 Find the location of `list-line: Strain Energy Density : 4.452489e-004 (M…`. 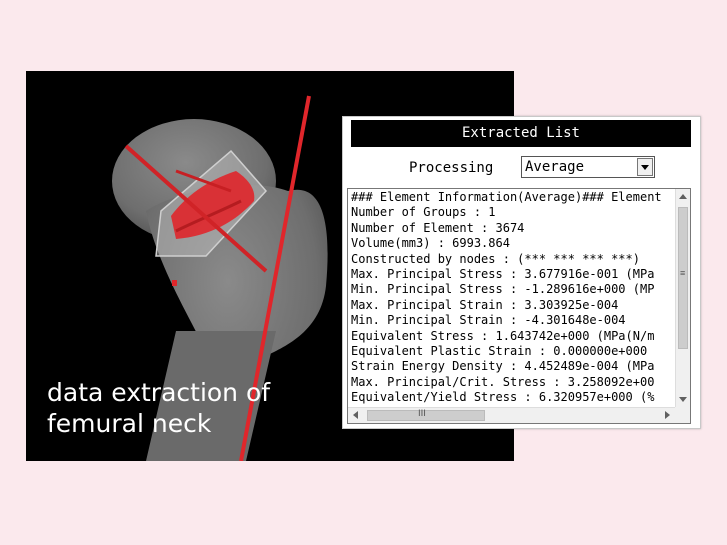

list-line: Strain Energy Density : 4.452489e-004 (M… is located at coordinates (503, 366).